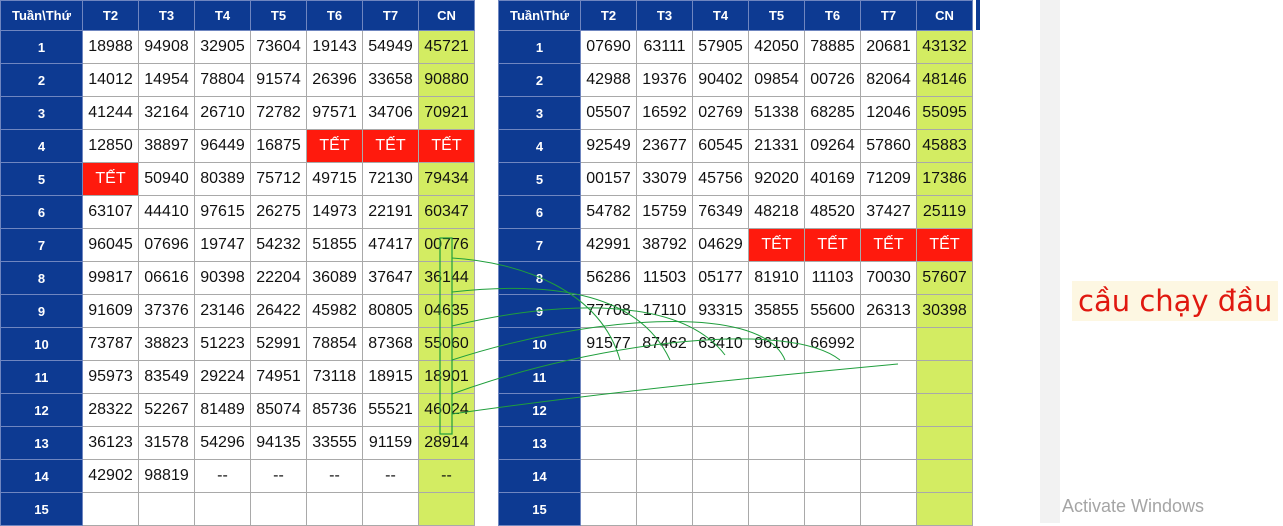  I want to click on result-cell: 55095, so click(944, 113).